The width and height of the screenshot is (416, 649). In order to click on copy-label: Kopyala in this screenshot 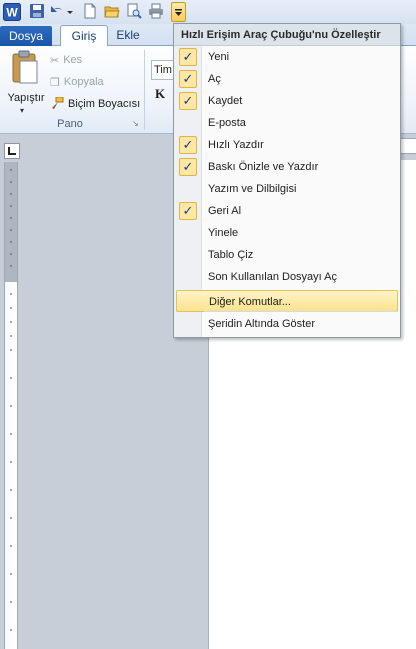, I will do `click(83, 82)`.